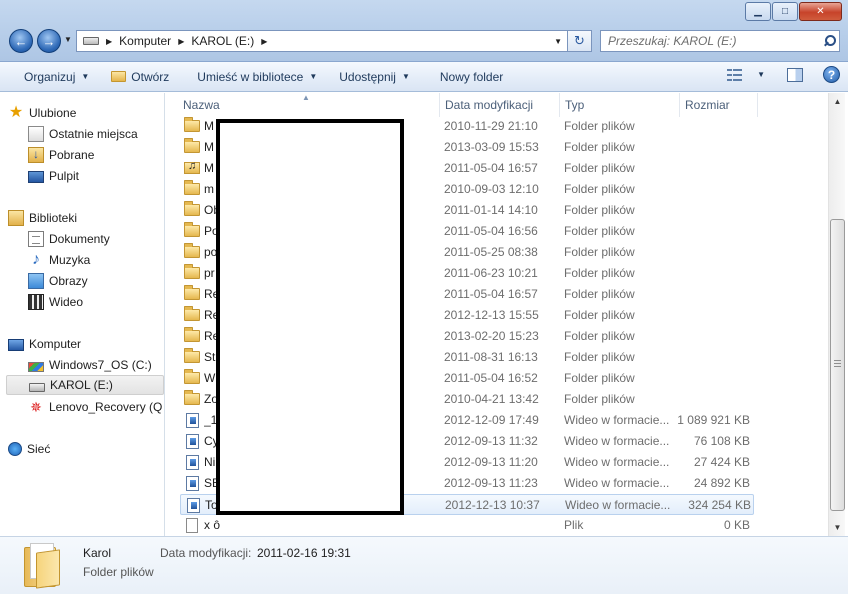 The image size is (848, 594). What do you see at coordinates (574, 525) in the screenshot?
I see `file-type: Plik` at bounding box center [574, 525].